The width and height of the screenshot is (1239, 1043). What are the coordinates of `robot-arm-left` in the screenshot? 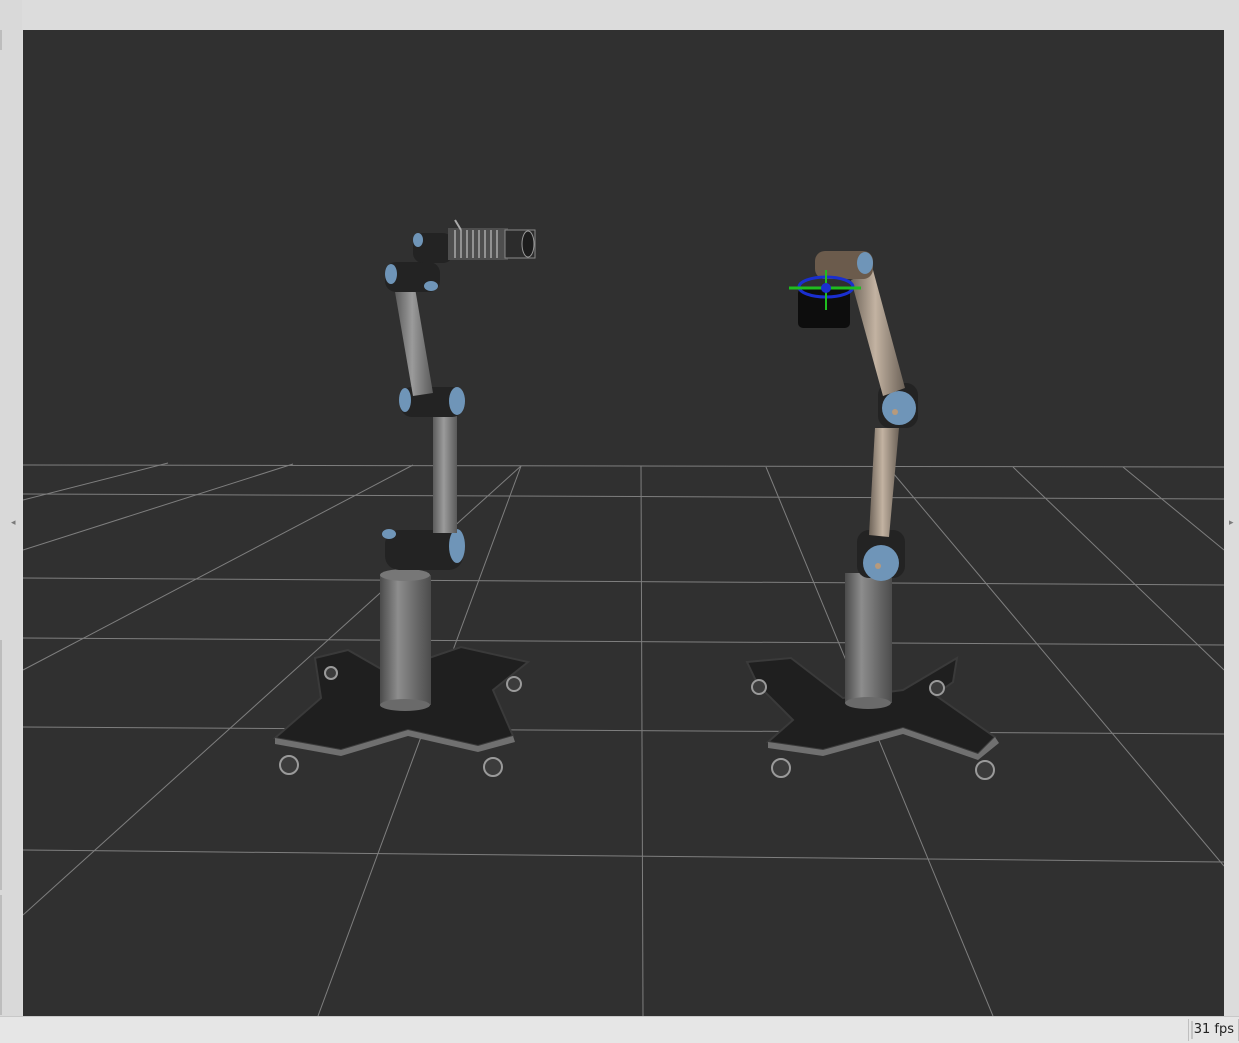 It's located at (404, 498).